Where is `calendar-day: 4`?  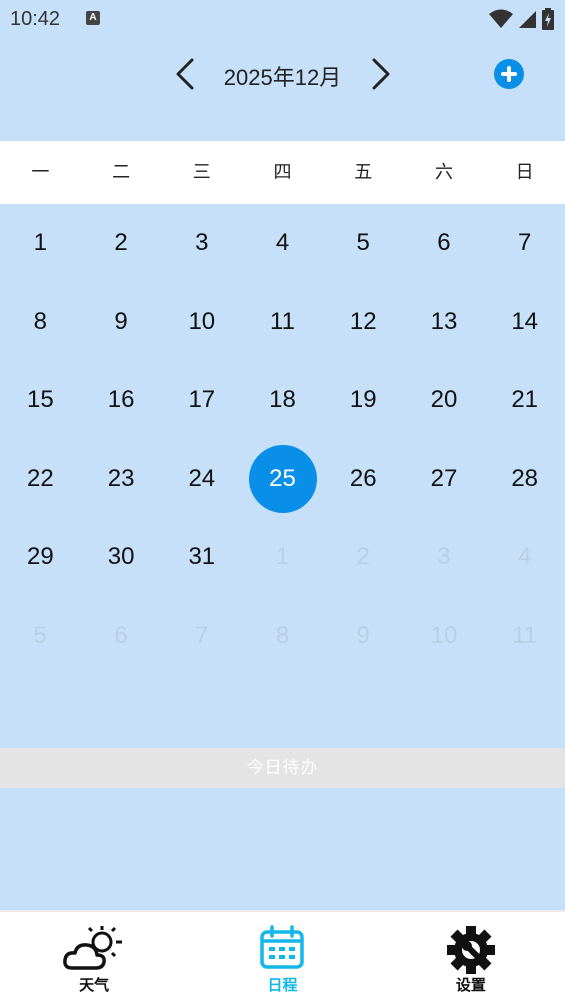 calendar-day: 4 is located at coordinates (282, 243).